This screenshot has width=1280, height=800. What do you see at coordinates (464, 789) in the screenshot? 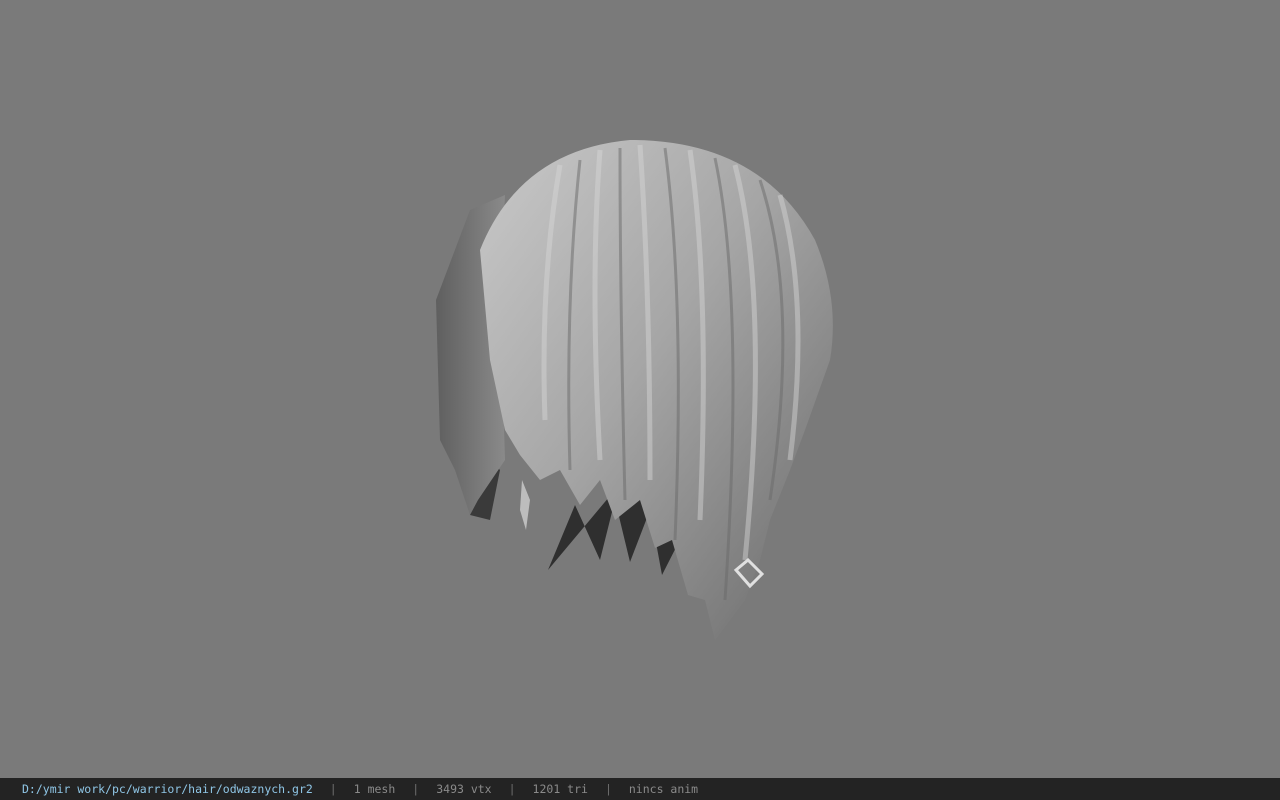
I see `vertex-count: 3493 vtx` at bounding box center [464, 789].